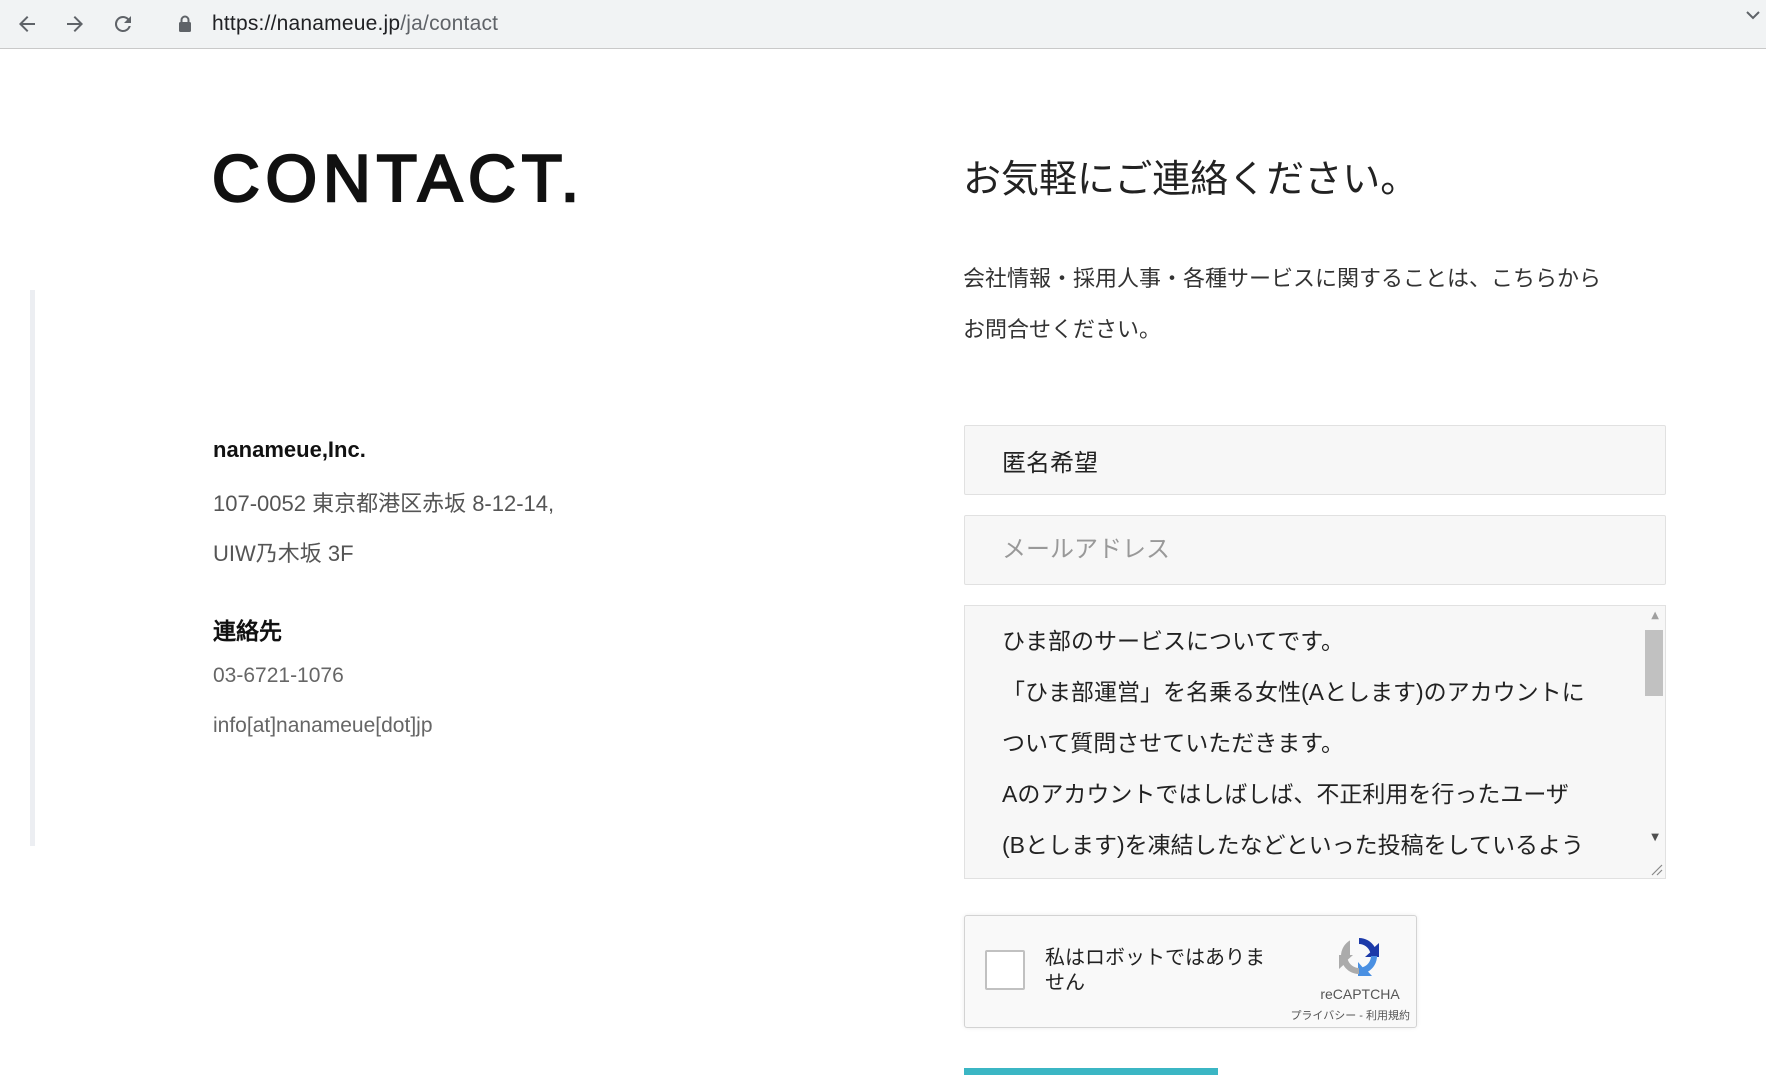 Image resolution: width=1766 pixels, height=1075 pixels. What do you see at coordinates (1655, 837) in the screenshot?
I see `scroll-down-arrow-icon: ▼` at bounding box center [1655, 837].